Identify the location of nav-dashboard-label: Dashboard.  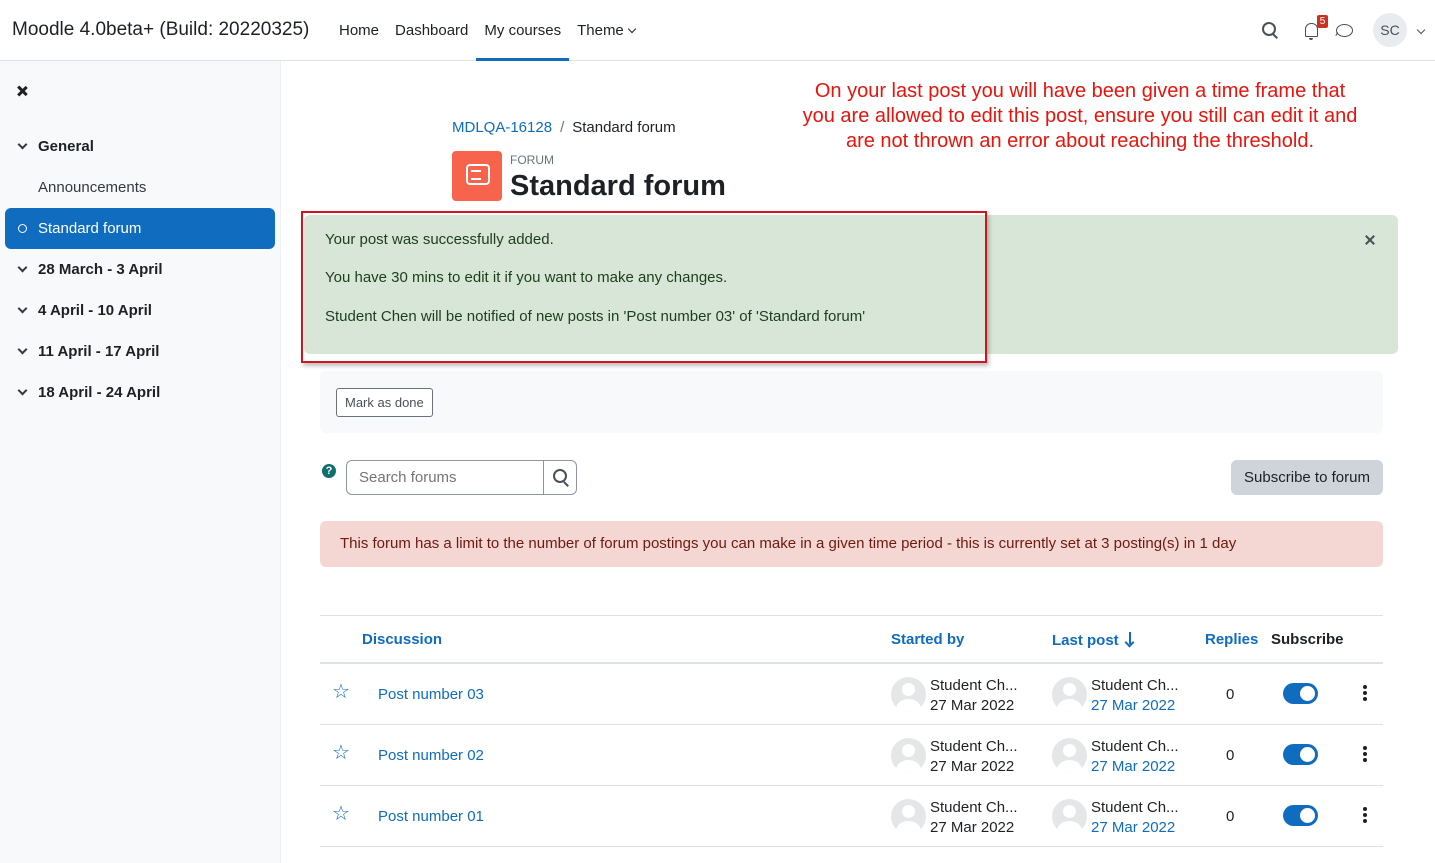
(432, 30).